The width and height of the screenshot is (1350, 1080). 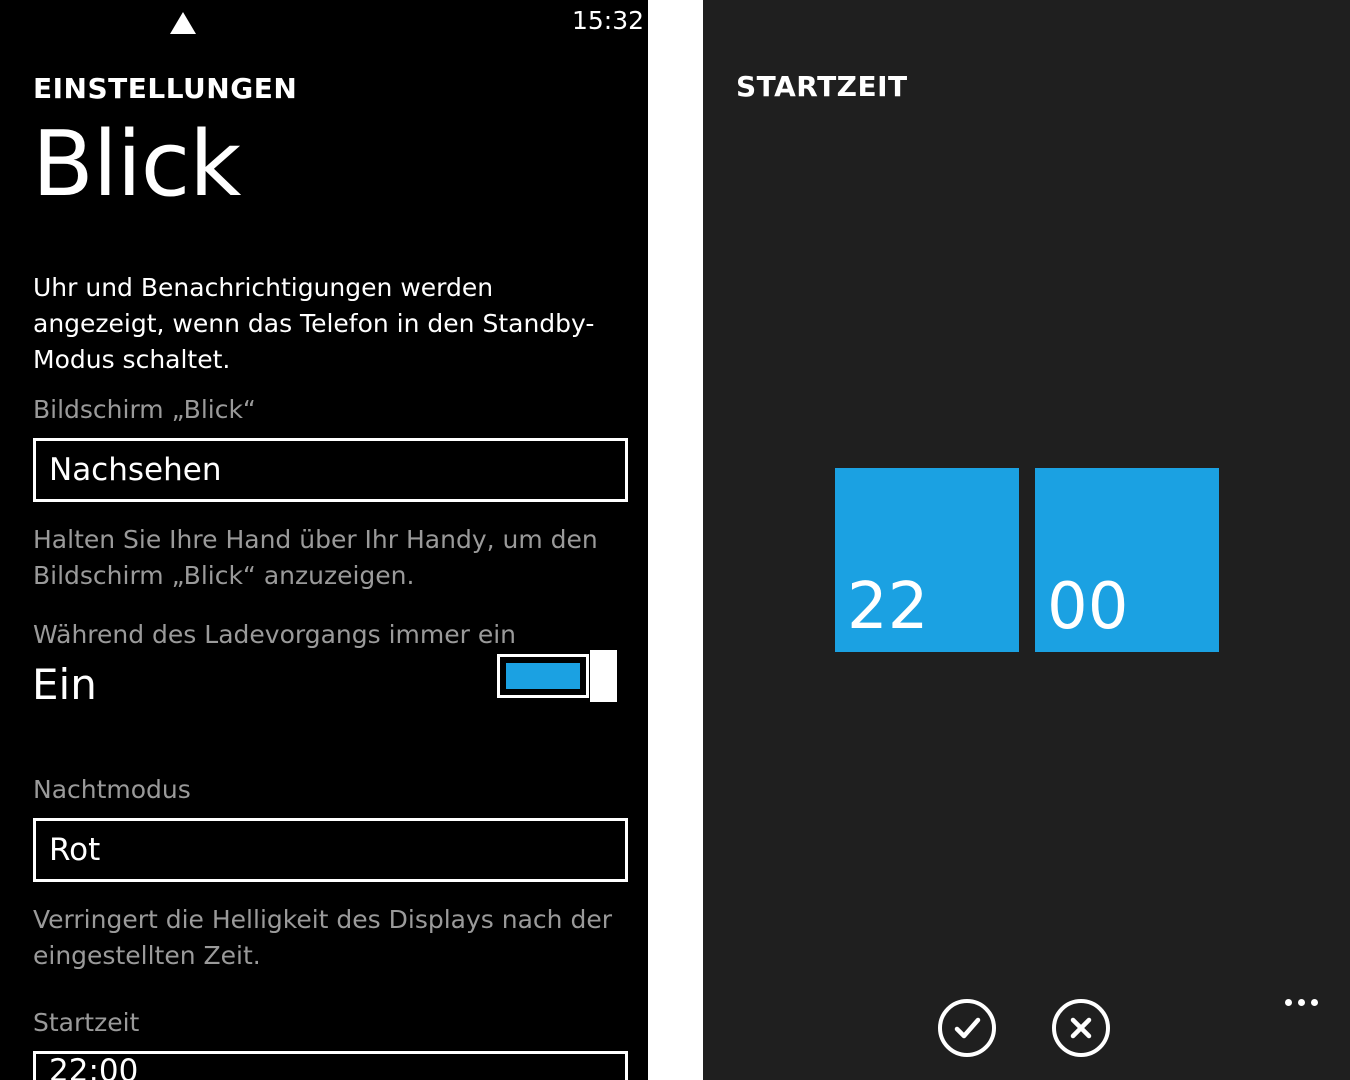 What do you see at coordinates (183, 23) in the screenshot?
I see `triangle-up-icon` at bounding box center [183, 23].